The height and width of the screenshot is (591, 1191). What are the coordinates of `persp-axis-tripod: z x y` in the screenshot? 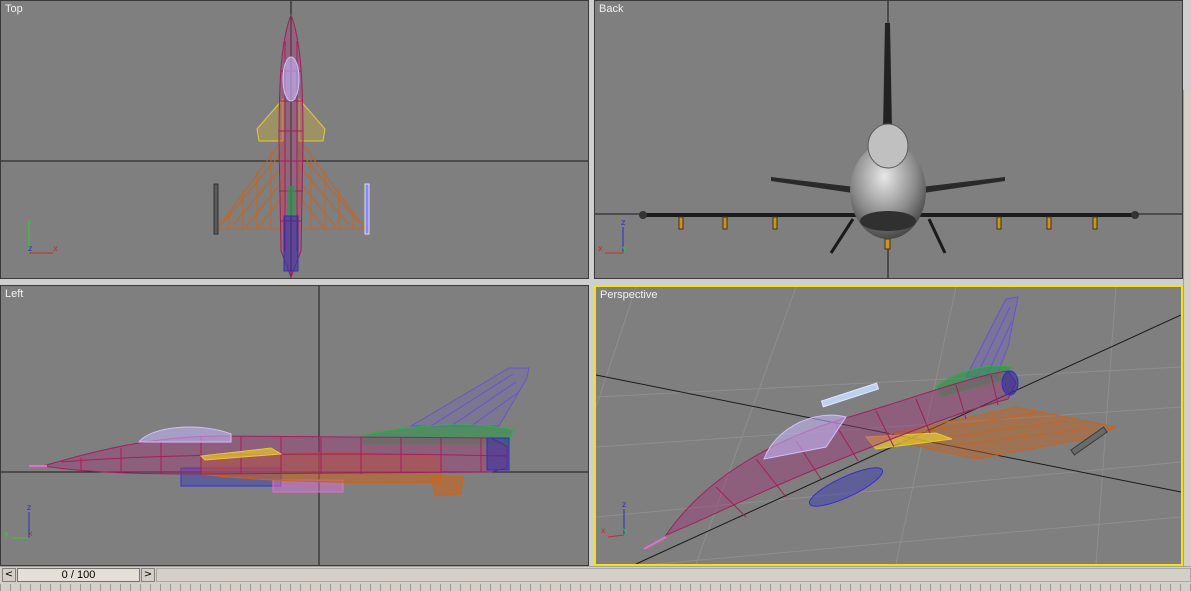 It's located at (614, 519).